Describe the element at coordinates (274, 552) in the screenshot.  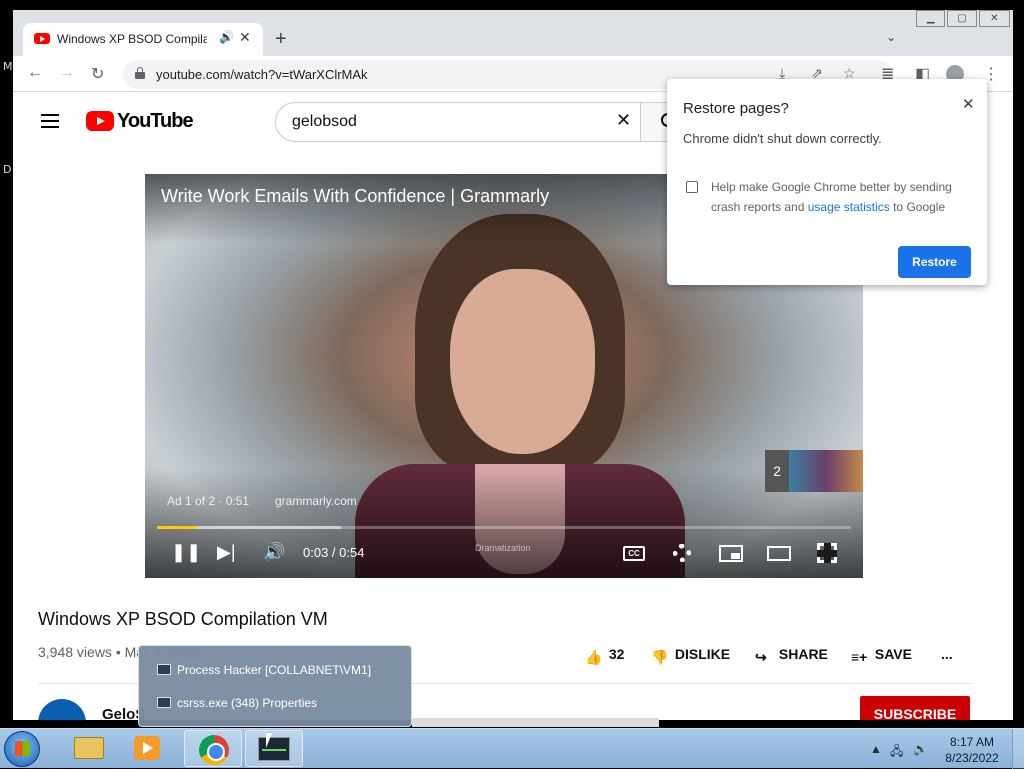
I see `volume-icon: 🔊` at that location.